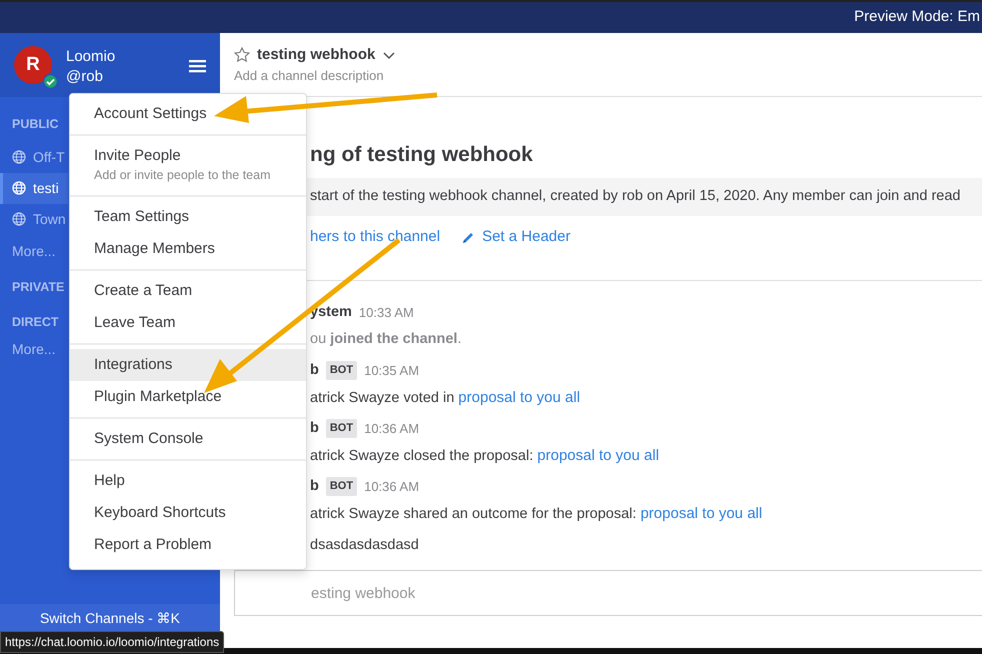  I want to click on message-text: atrick Swayze shared an outcome for the proposal:, so click(474, 514).